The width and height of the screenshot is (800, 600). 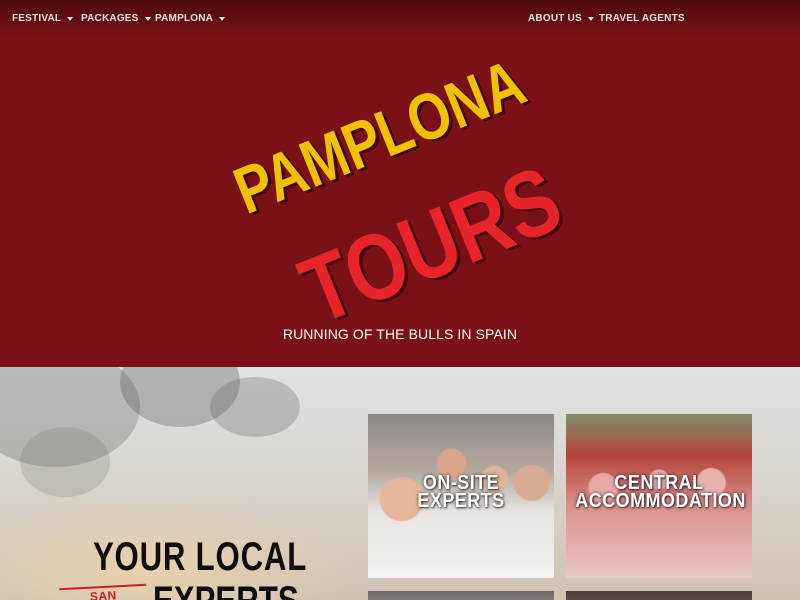 What do you see at coordinates (400, 334) in the screenshot?
I see `hero-tagline: RUNNING OF THE BULLS IN SPAIN` at bounding box center [400, 334].